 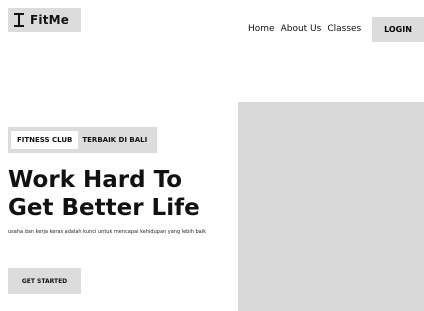 I want to click on nav-home-link: Home, so click(x=261, y=29).